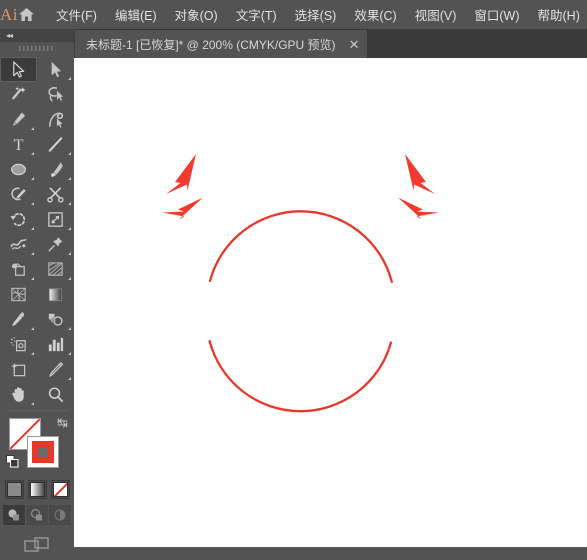  I want to click on pen-icon, so click(18, 119).